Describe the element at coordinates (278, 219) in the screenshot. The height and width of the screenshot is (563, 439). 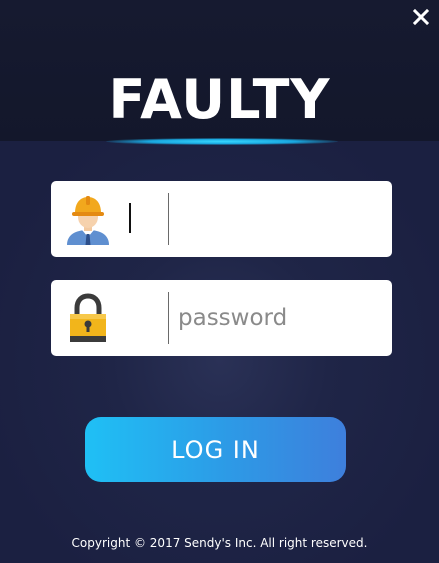
I see `username-input` at that location.